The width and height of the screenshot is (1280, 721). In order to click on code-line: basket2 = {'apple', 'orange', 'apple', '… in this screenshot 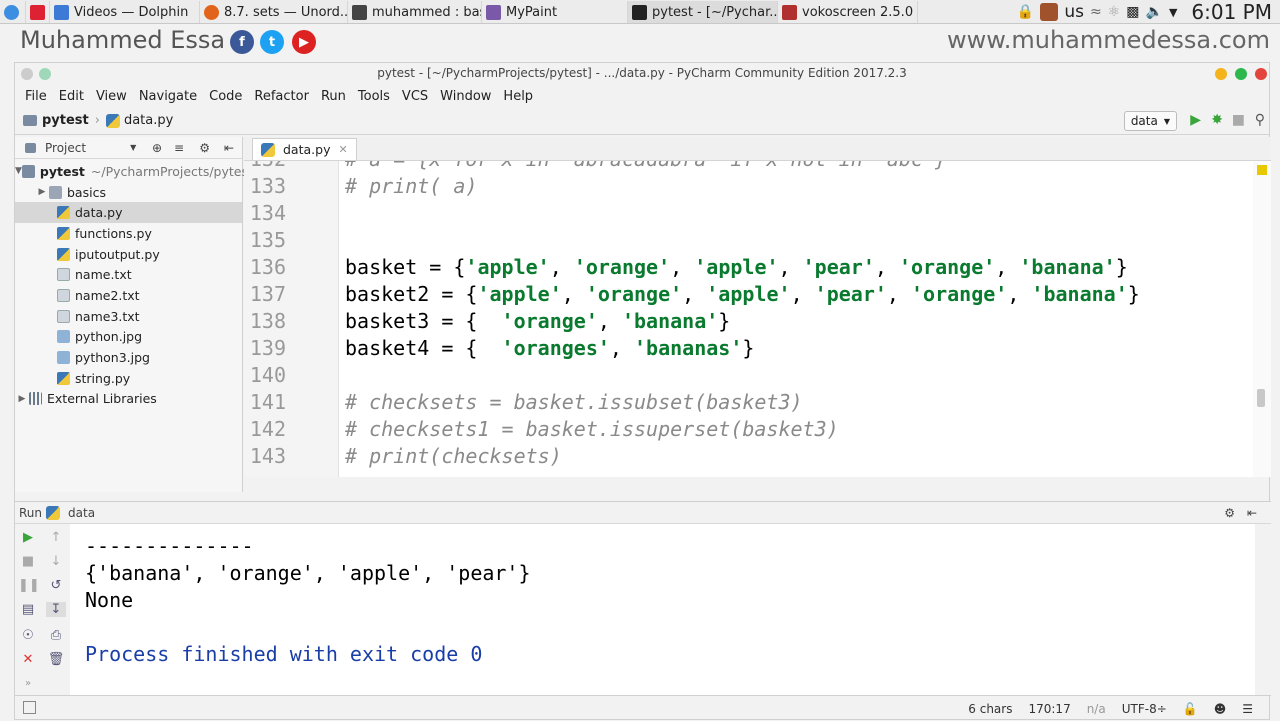, I will do `click(742, 294)`.